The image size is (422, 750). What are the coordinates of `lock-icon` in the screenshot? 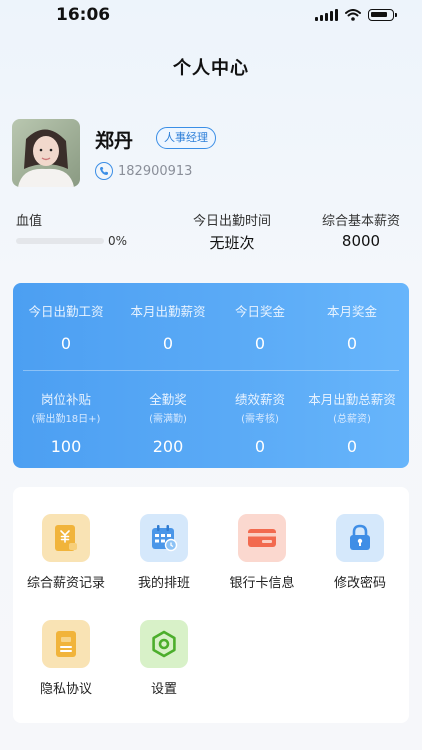 It's located at (360, 538).